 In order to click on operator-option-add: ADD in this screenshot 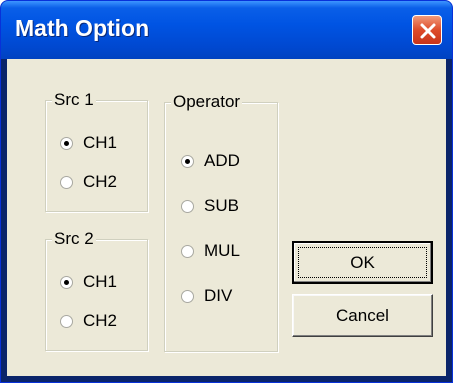, I will do `click(210, 161)`.